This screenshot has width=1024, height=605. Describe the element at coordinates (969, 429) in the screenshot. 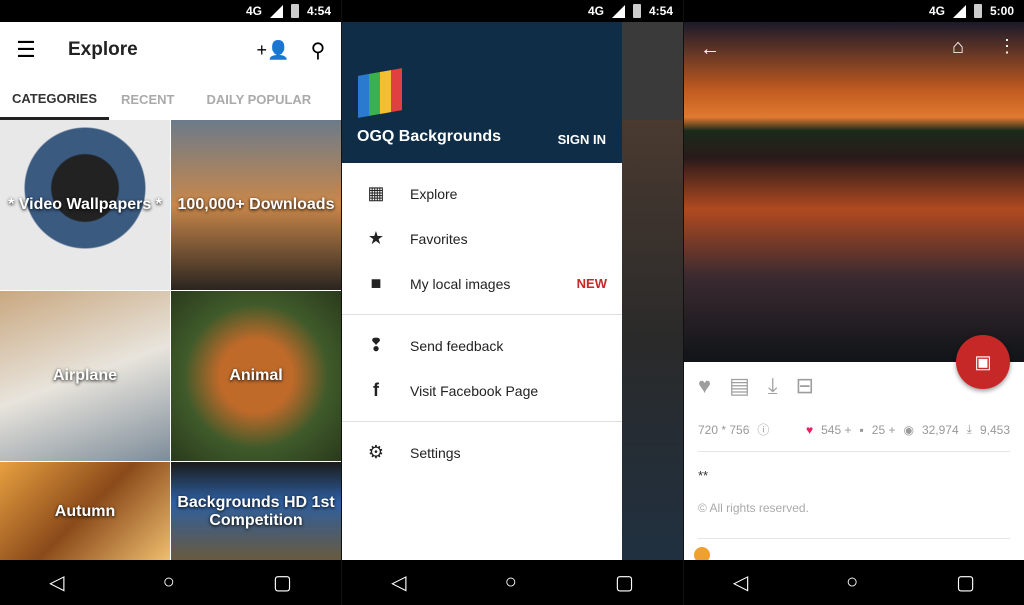

I see `download-count-icon: ⤓` at that location.